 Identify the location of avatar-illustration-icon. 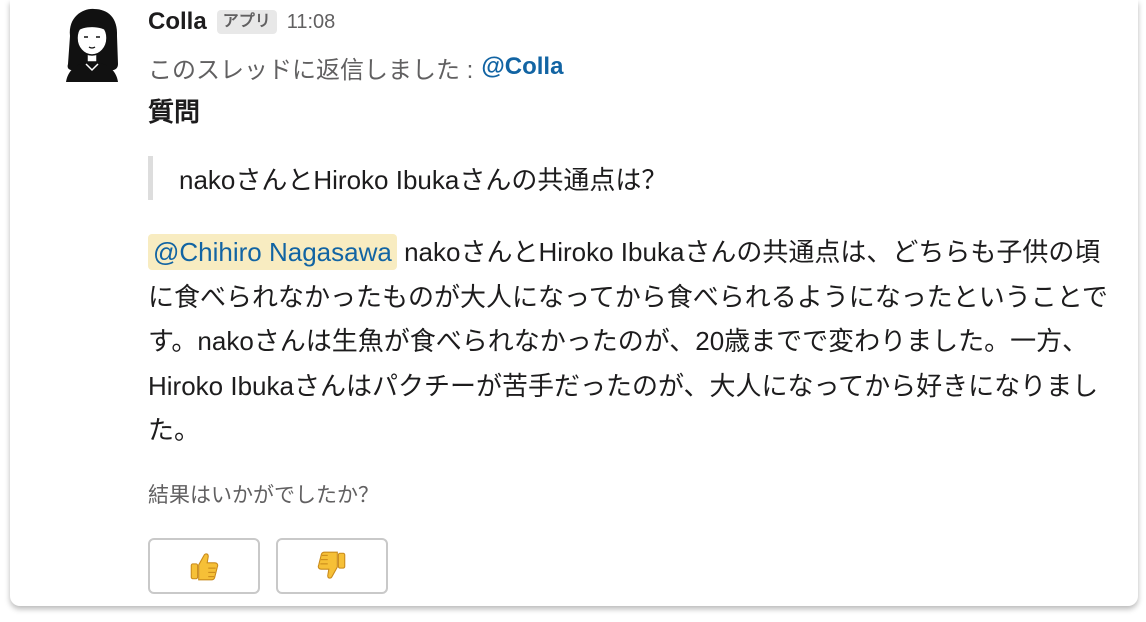
(92, 45).